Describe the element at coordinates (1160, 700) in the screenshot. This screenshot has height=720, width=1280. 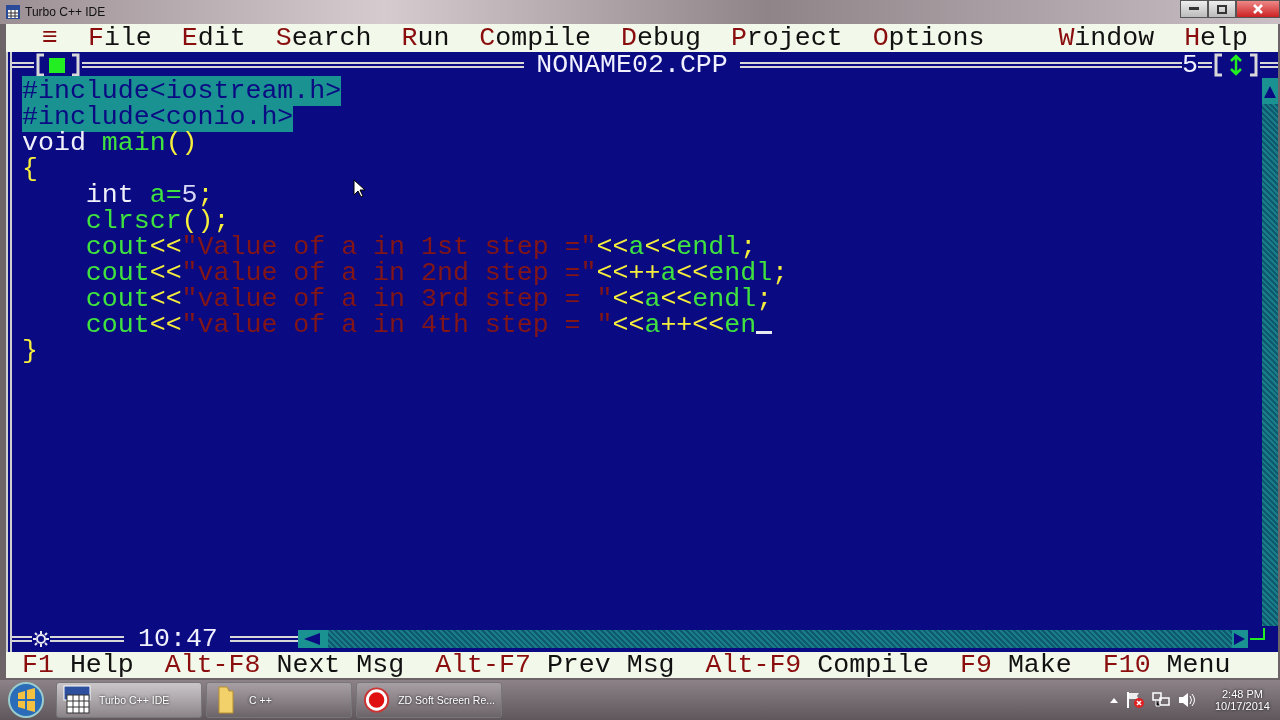
I see `network-icon` at that location.